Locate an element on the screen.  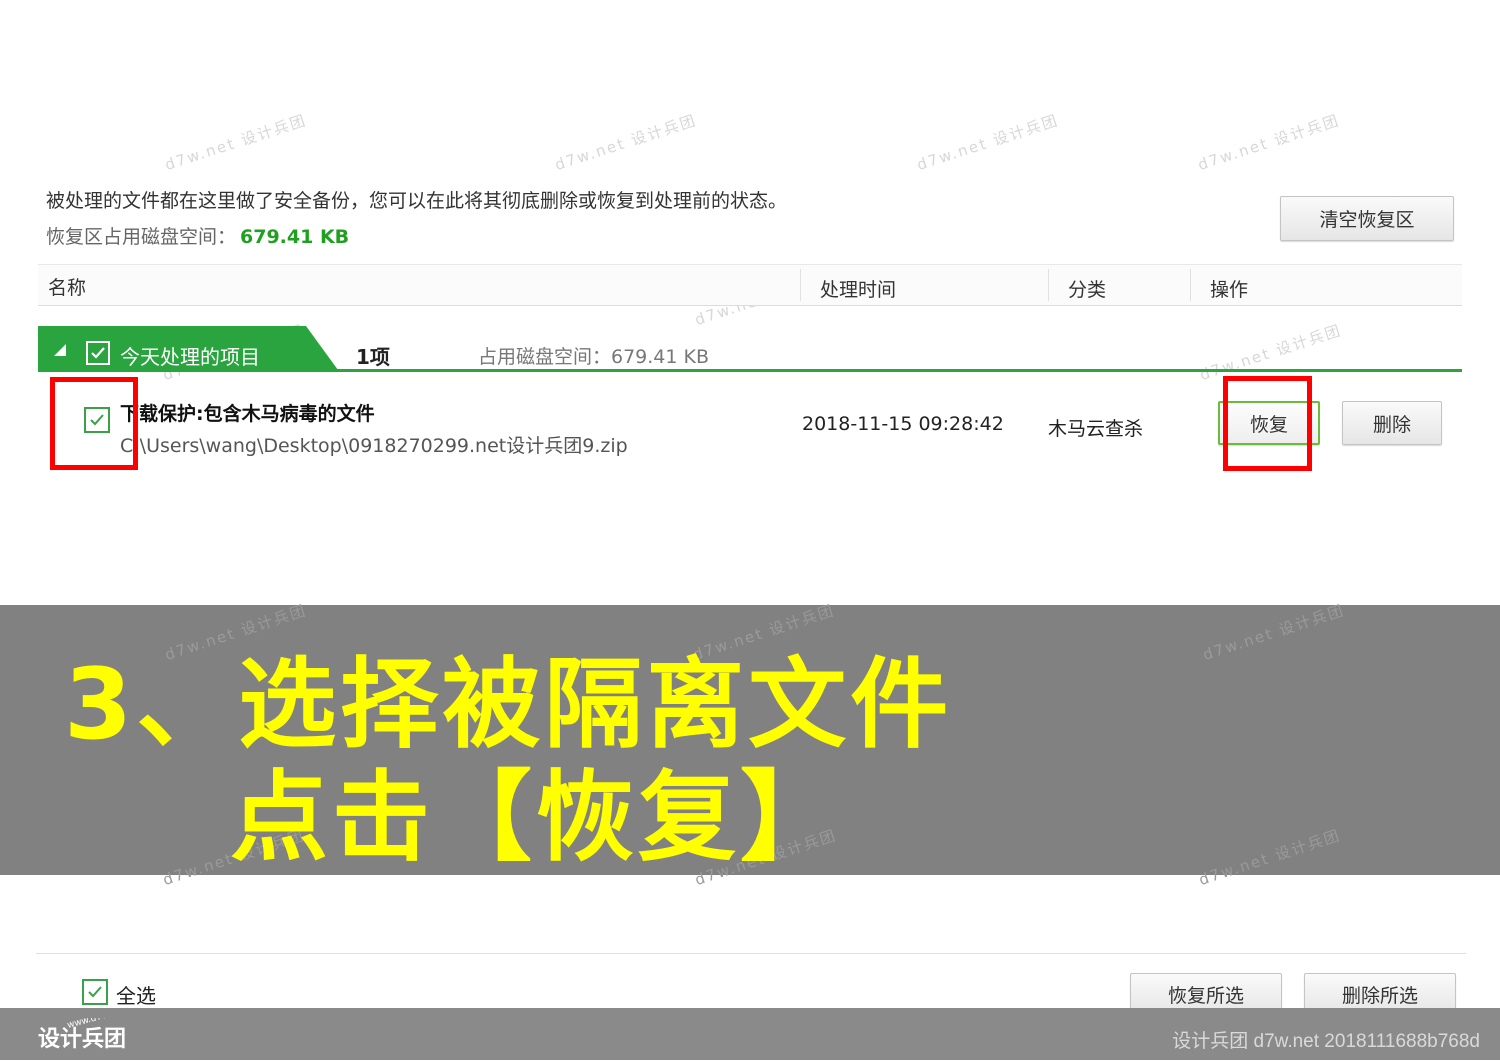
site-logo: 设计兵团 www.d7w.net is located at coordinates (88, 1032).